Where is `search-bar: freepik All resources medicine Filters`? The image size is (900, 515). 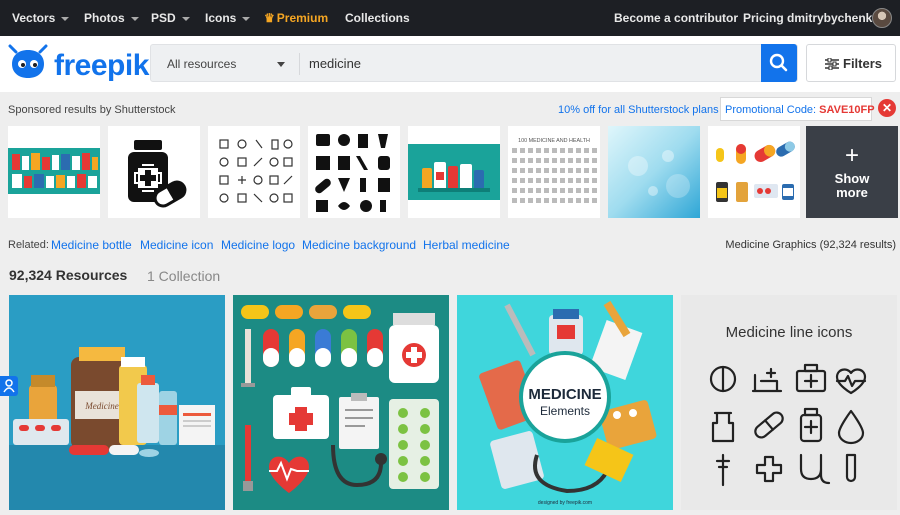
search-bar: freepik All resources medicine Filters is located at coordinates (450, 64).